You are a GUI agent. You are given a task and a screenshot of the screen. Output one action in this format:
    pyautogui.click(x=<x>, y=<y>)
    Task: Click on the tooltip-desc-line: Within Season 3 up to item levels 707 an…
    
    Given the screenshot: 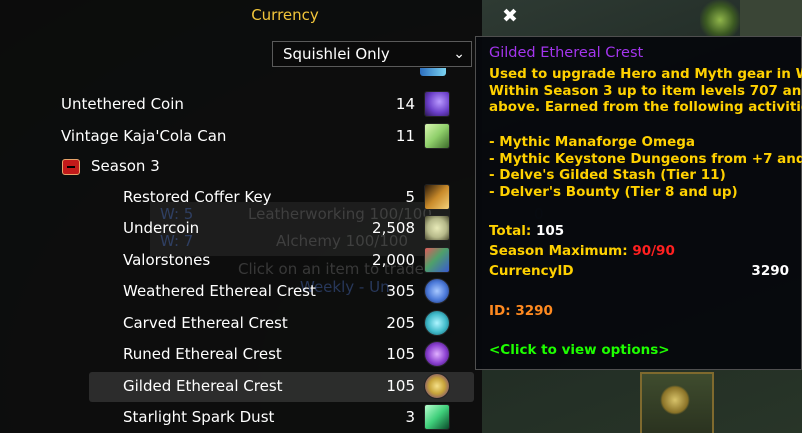 What is the action you would take?
    pyautogui.click(x=645, y=91)
    